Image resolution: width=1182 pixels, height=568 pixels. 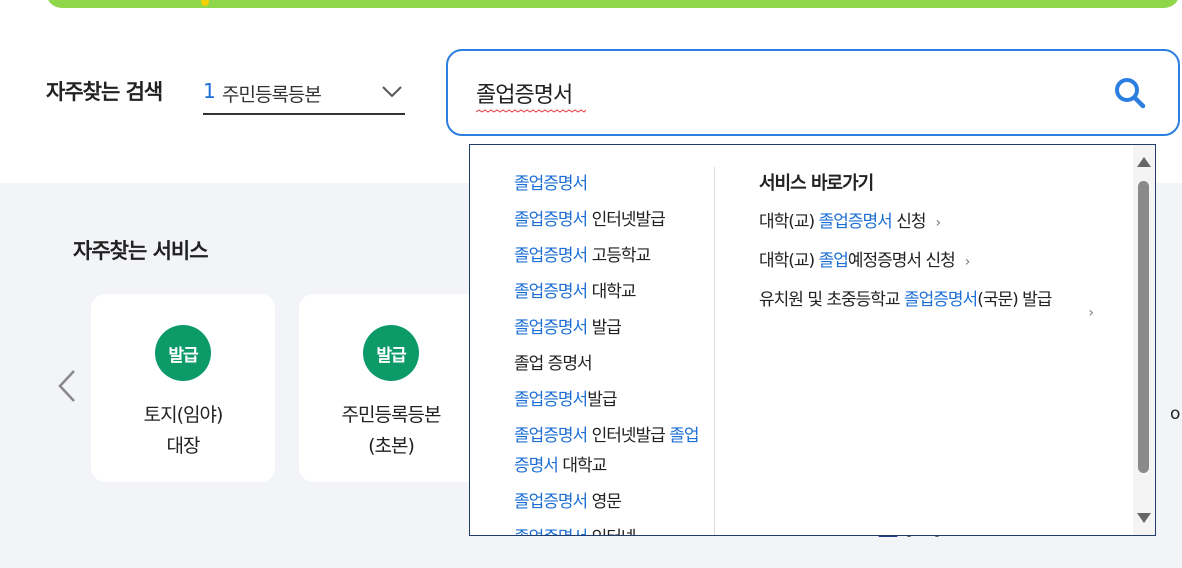 I want to click on service-shortcut-item: 유치원 및 초중등학교 졸업증명서(국문) 발급 ›, so click(x=926, y=304).